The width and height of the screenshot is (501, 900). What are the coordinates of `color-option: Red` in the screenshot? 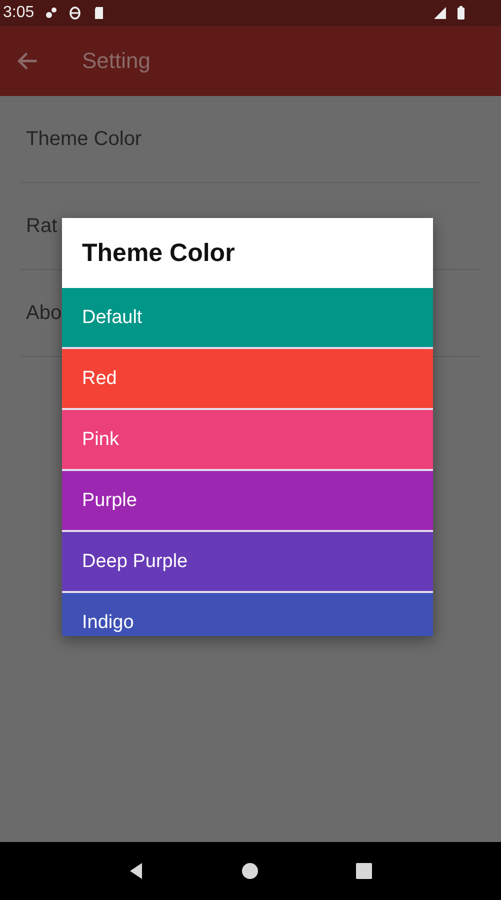 It's located at (247, 378).